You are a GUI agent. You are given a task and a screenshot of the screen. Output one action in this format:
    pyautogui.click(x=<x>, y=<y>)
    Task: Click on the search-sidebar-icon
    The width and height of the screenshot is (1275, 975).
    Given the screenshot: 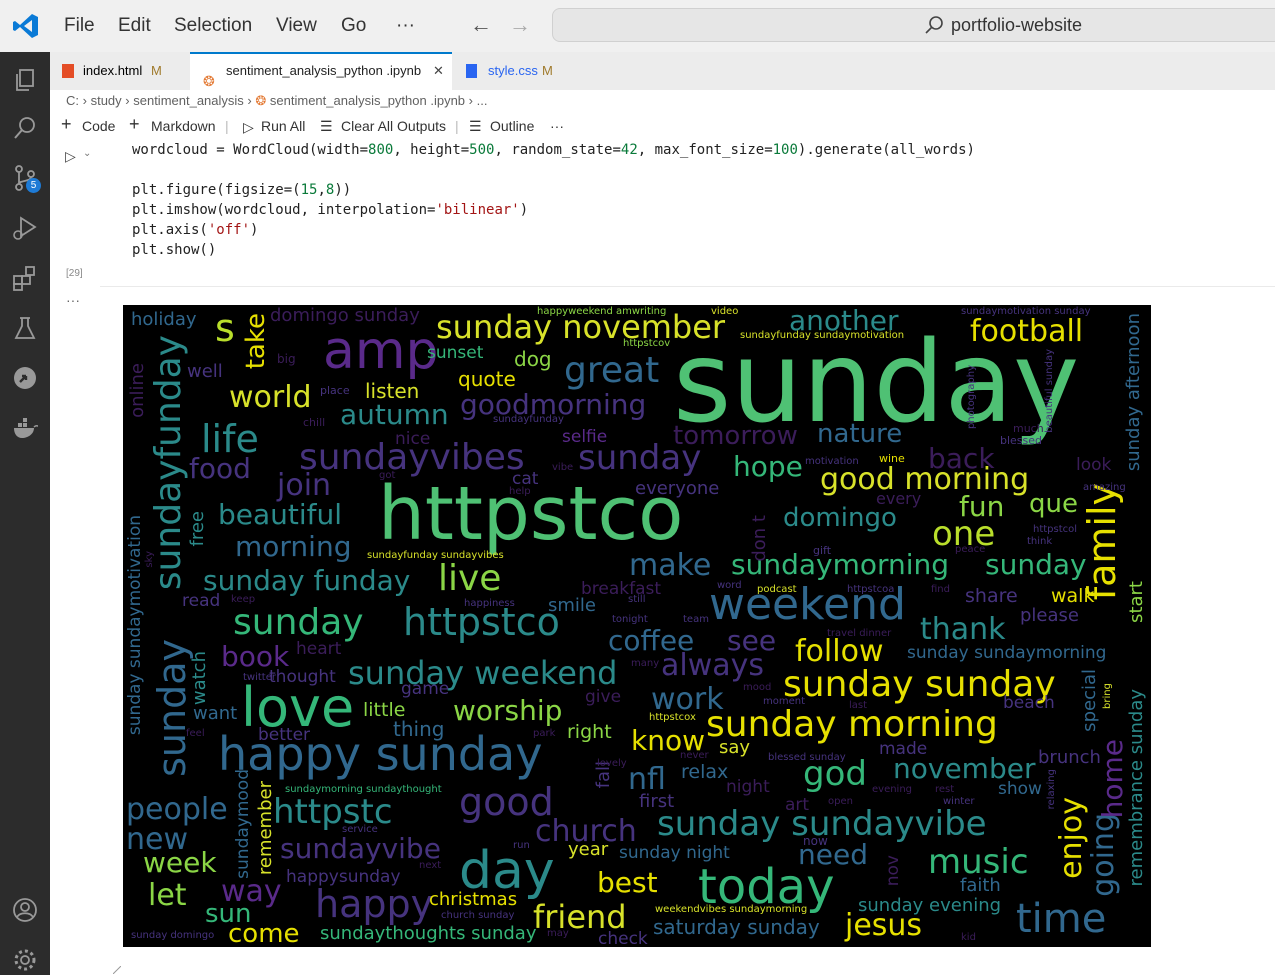 What is the action you would take?
    pyautogui.click(x=25, y=128)
    